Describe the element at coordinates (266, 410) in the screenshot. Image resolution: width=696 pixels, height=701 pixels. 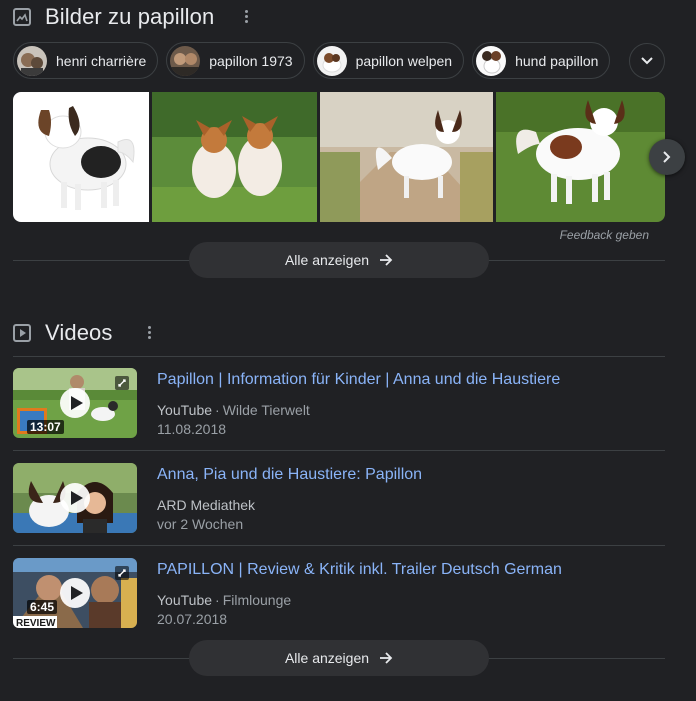
I see `video-channel: Wilde Tierwelt` at that location.